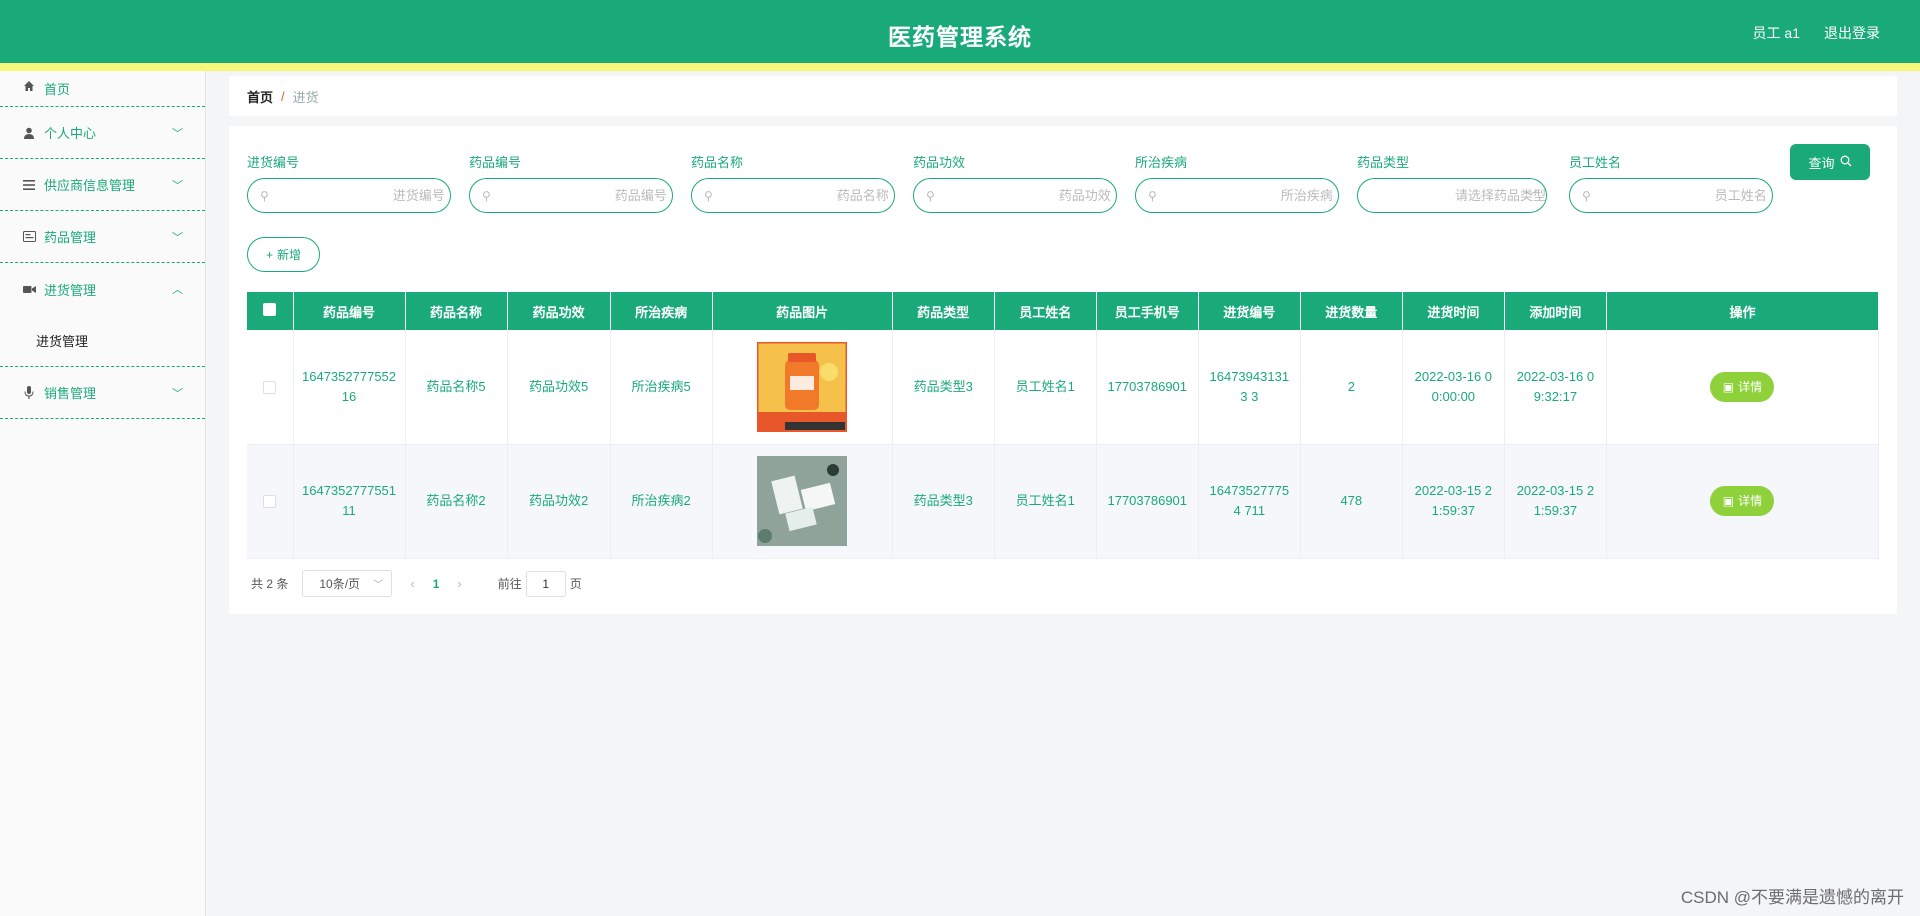  What do you see at coordinates (575, 584) in the screenshot?
I see `page-suffix: 页` at bounding box center [575, 584].